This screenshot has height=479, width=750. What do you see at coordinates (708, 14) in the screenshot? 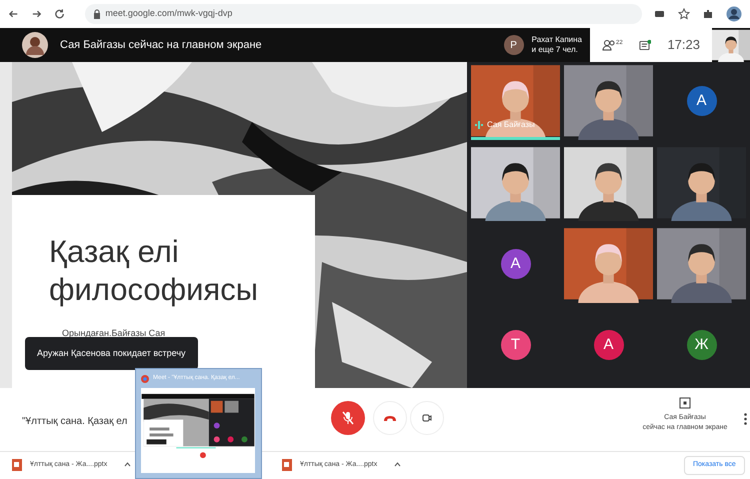
I see `puzzle-icon` at bounding box center [708, 14].